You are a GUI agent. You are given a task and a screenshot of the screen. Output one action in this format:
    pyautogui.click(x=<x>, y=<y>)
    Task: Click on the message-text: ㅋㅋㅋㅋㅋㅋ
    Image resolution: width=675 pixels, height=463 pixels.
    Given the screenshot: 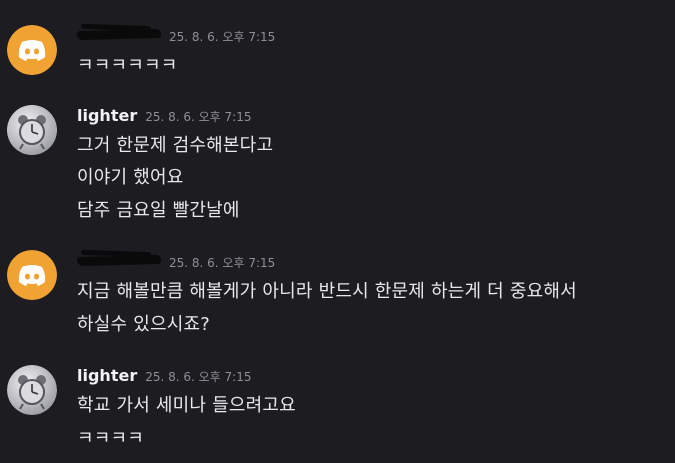 What is the action you would take?
    pyautogui.click(x=127, y=65)
    